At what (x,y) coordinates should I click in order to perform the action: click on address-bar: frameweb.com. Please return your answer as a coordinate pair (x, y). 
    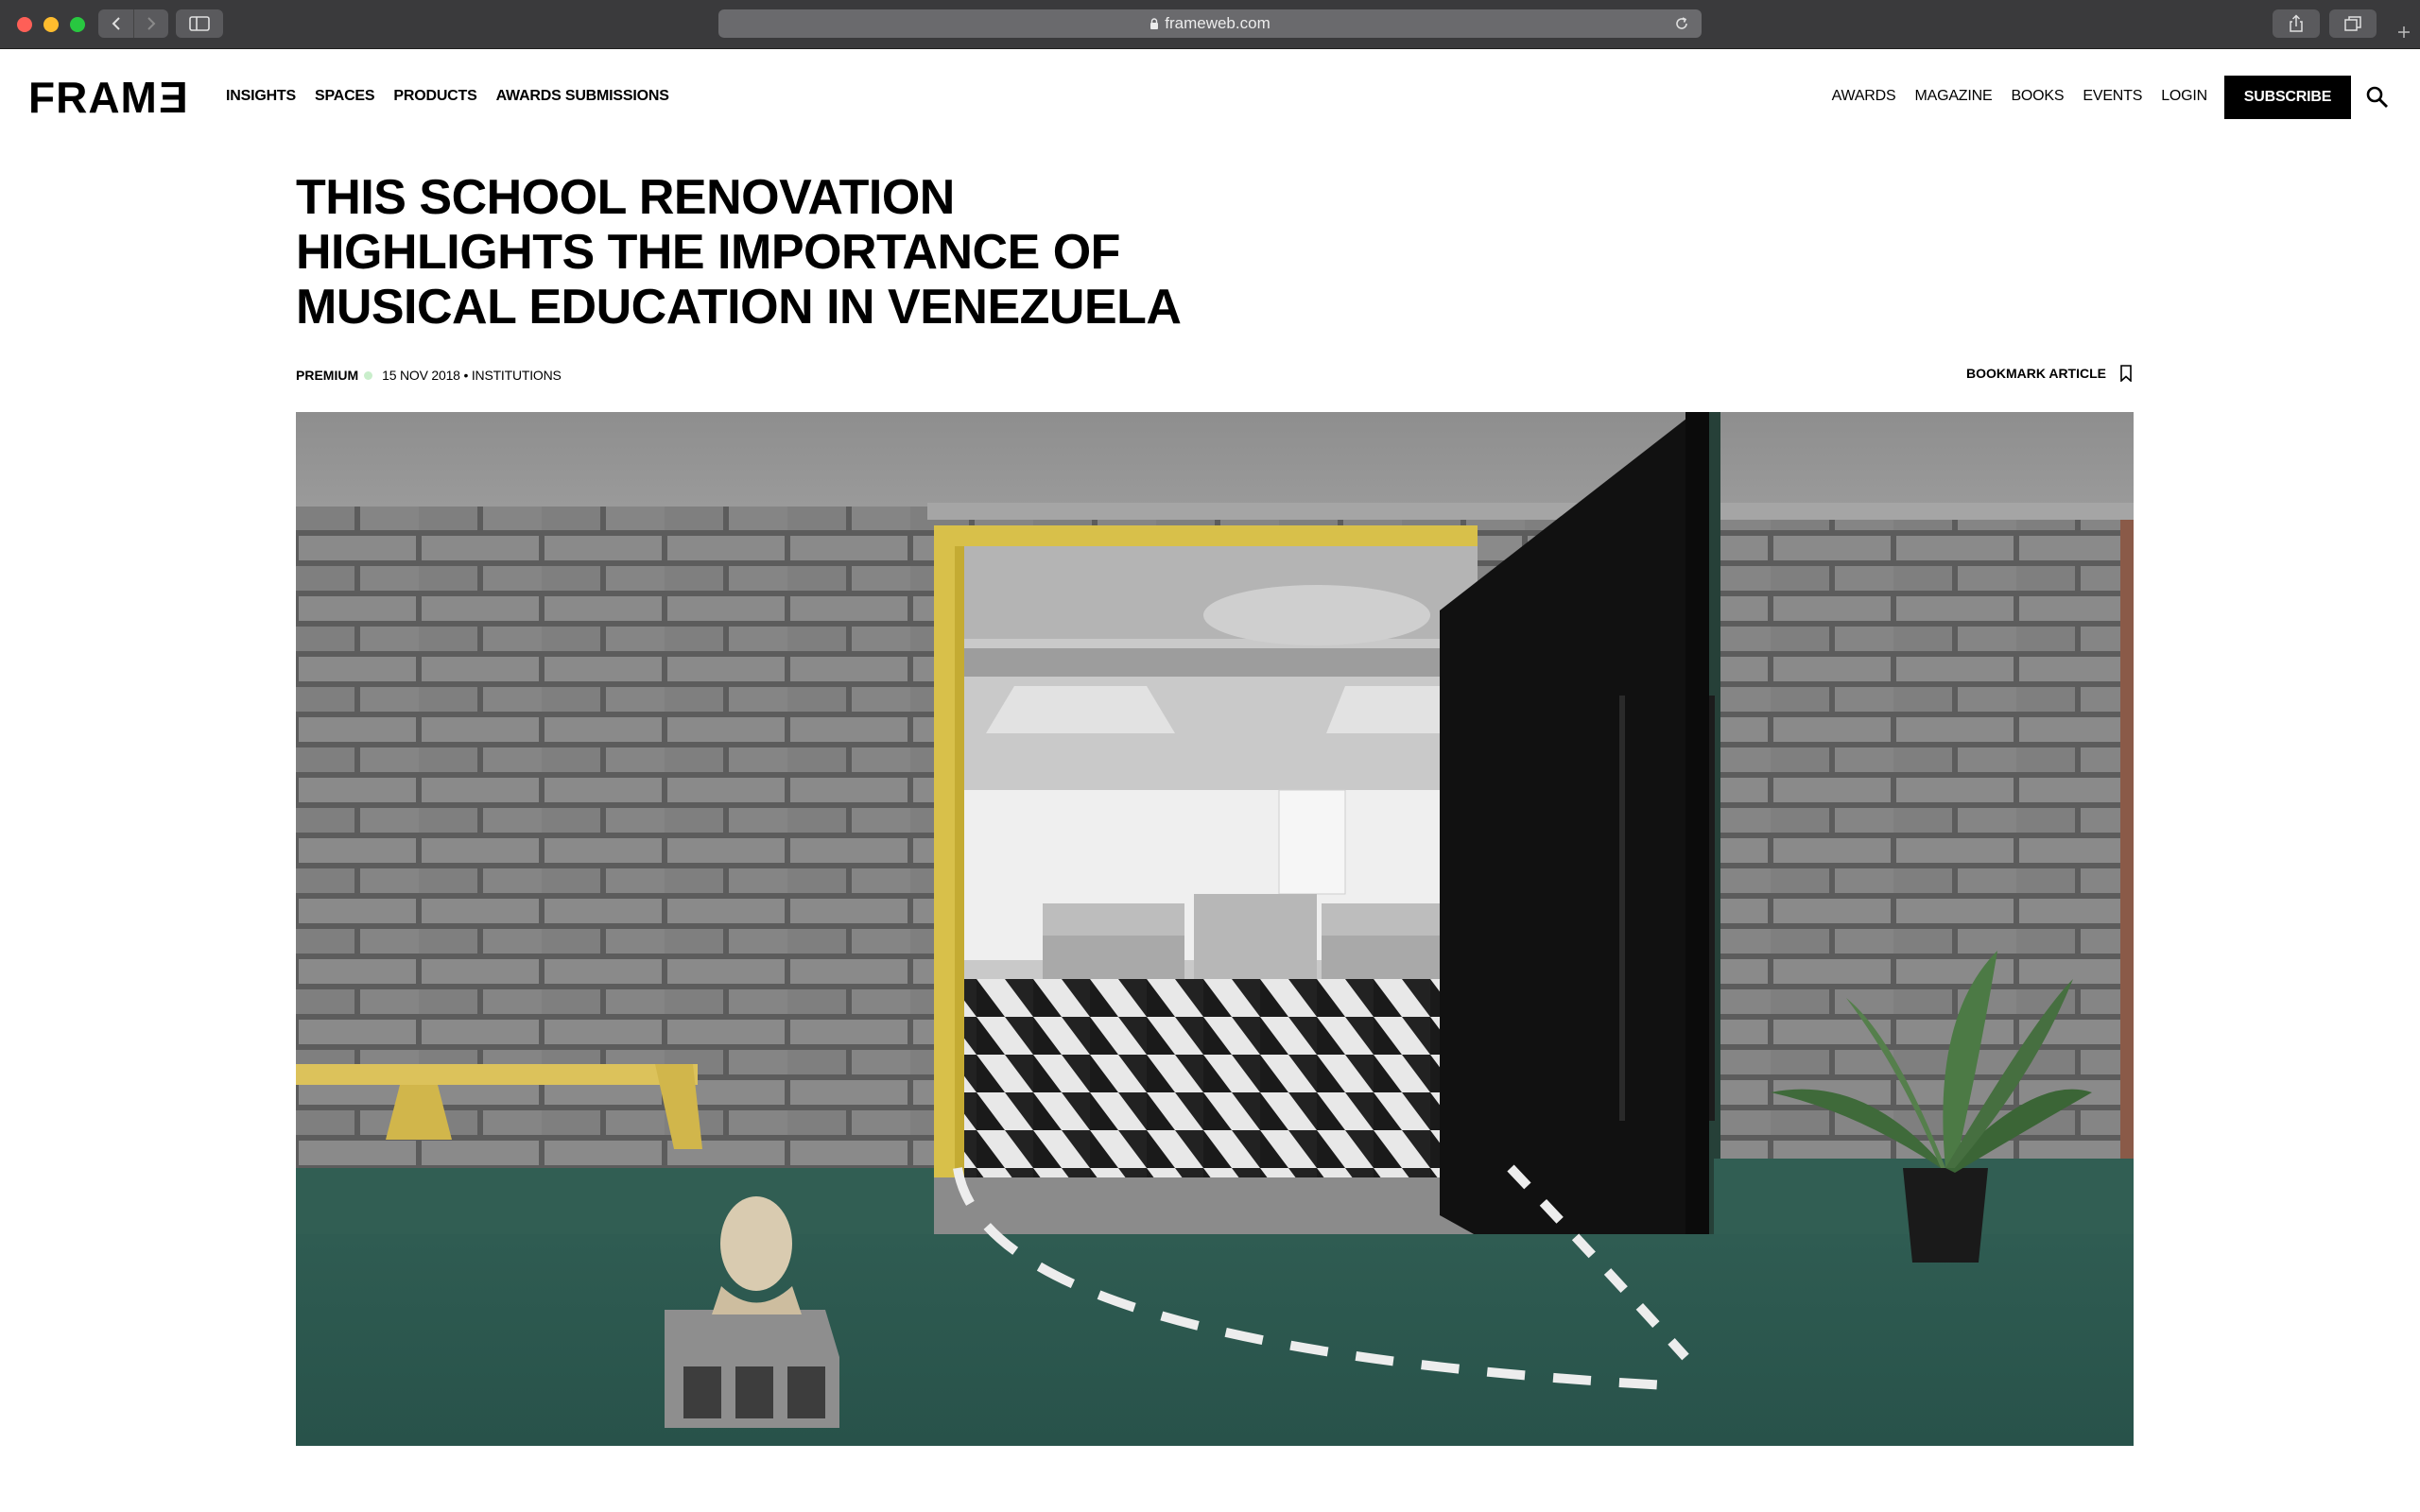
    Looking at the image, I should click on (1210, 23).